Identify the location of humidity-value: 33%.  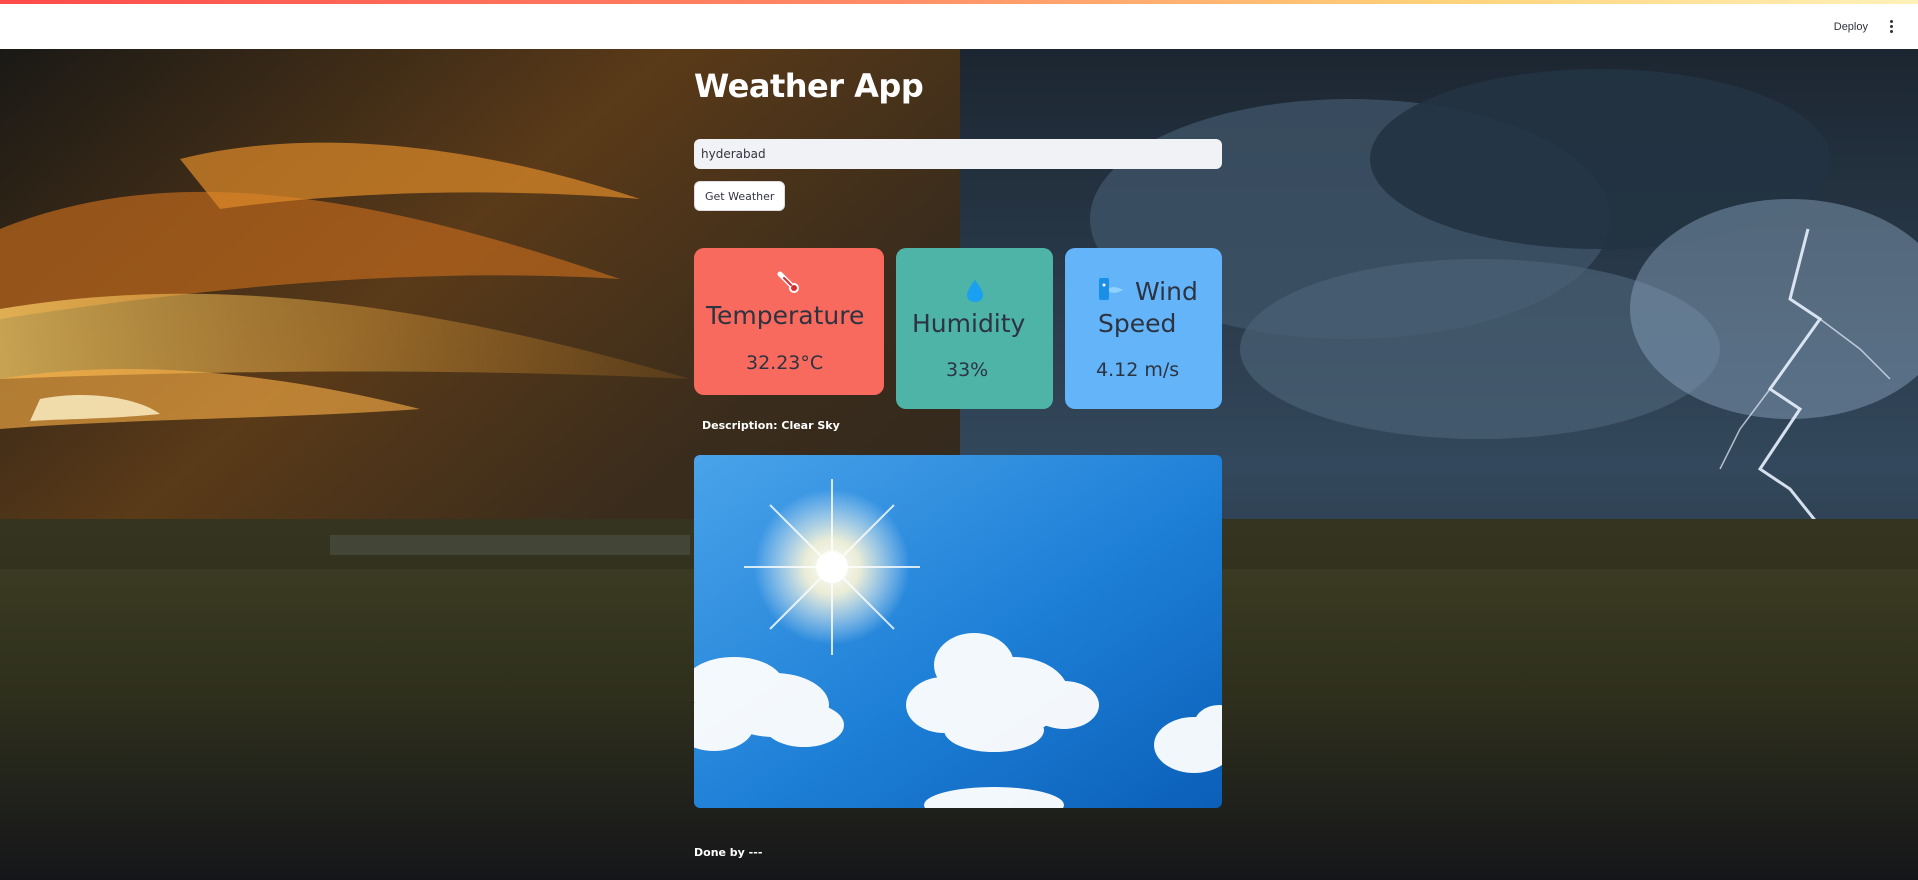
(967, 370).